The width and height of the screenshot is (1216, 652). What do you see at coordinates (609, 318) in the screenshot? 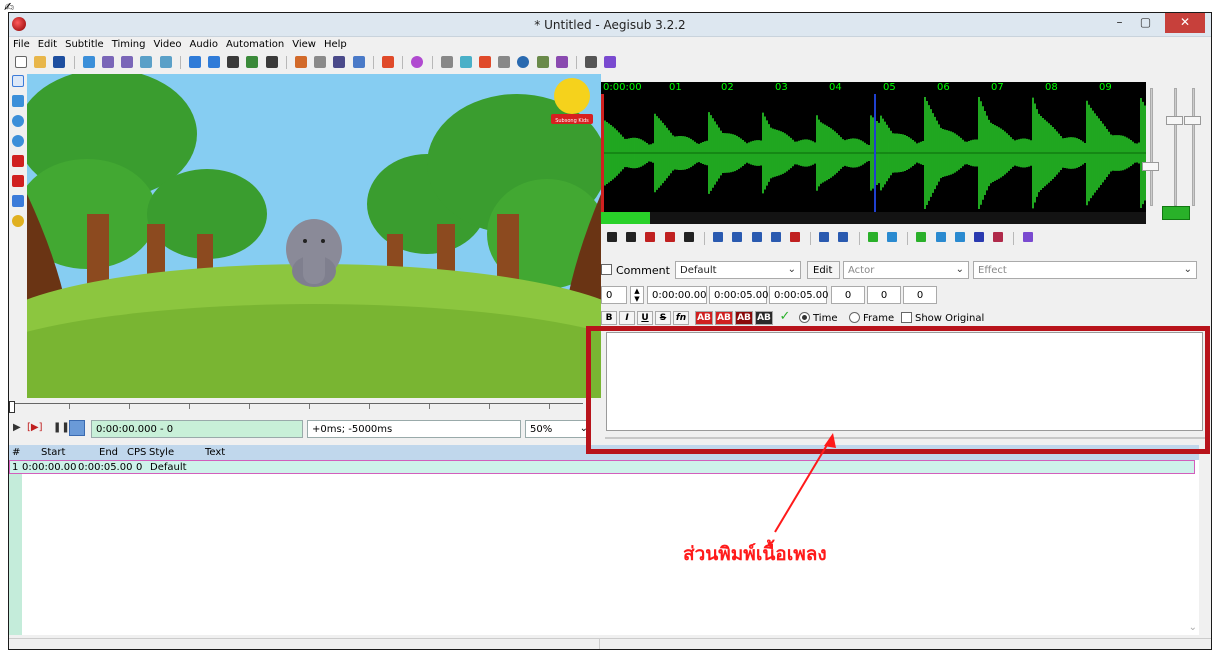
I see `bold-button: B` at bounding box center [609, 318].